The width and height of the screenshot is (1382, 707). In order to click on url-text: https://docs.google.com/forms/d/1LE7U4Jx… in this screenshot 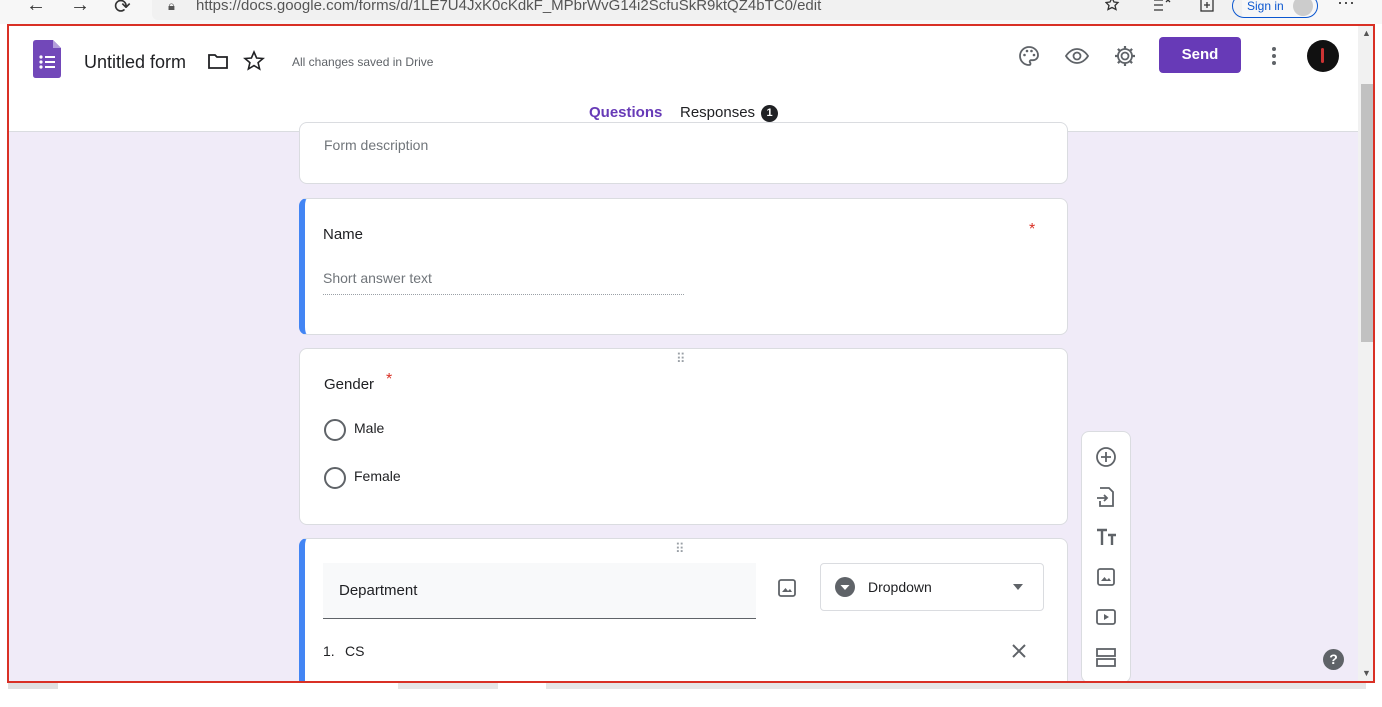, I will do `click(508, 7)`.